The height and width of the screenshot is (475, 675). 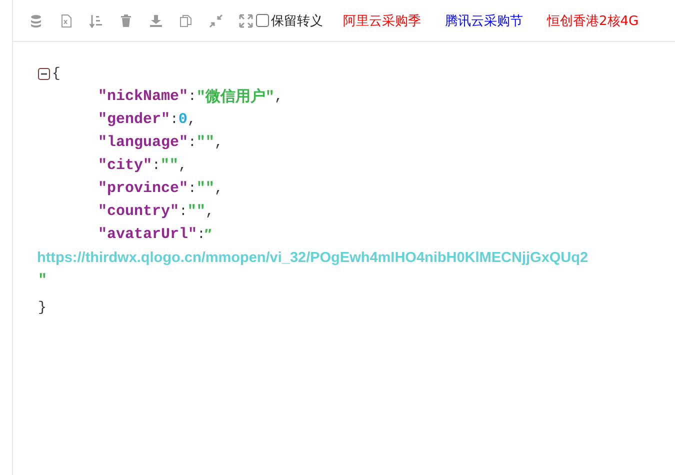 I want to click on download-icon, so click(x=156, y=21).